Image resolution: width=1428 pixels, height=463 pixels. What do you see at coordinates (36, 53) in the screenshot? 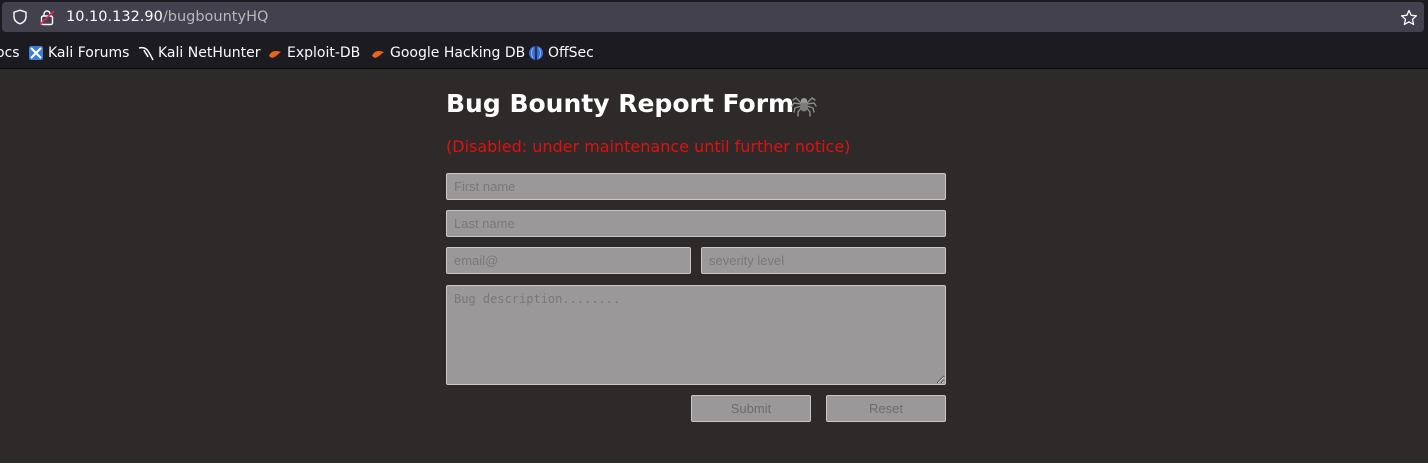
I see `kali-forums-icon` at bounding box center [36, 53].